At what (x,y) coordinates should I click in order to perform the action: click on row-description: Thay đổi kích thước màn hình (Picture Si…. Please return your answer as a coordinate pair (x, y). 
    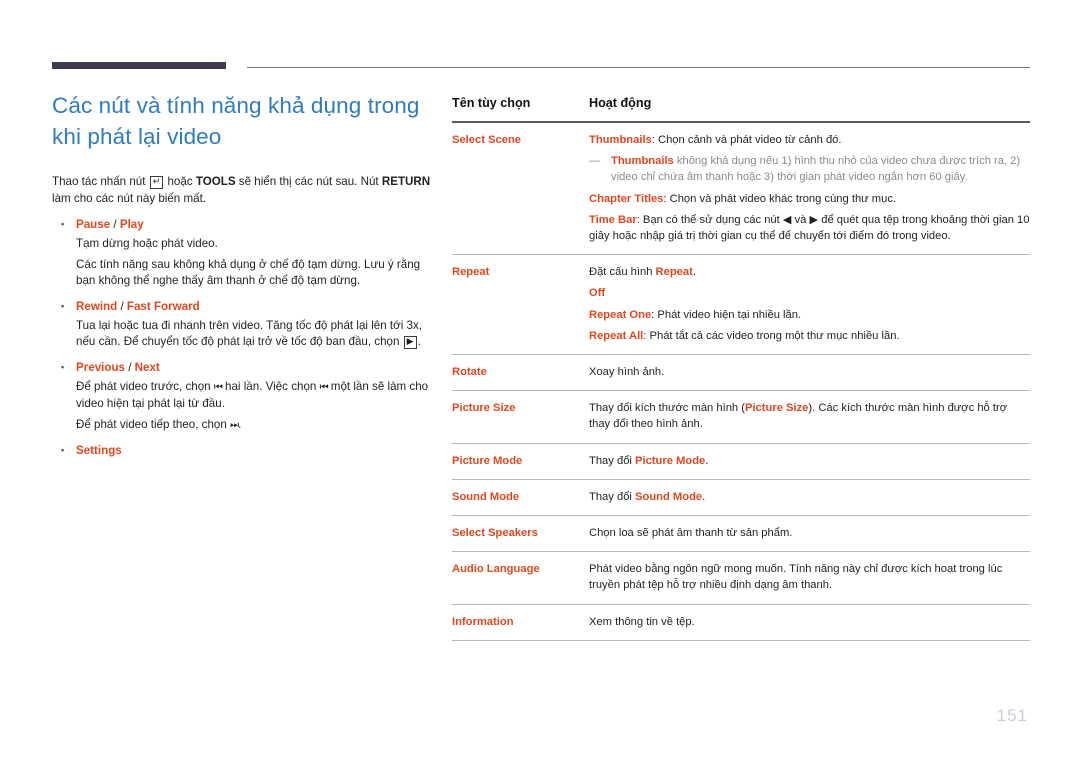
    Looking at the image, I should click on (801, 417).